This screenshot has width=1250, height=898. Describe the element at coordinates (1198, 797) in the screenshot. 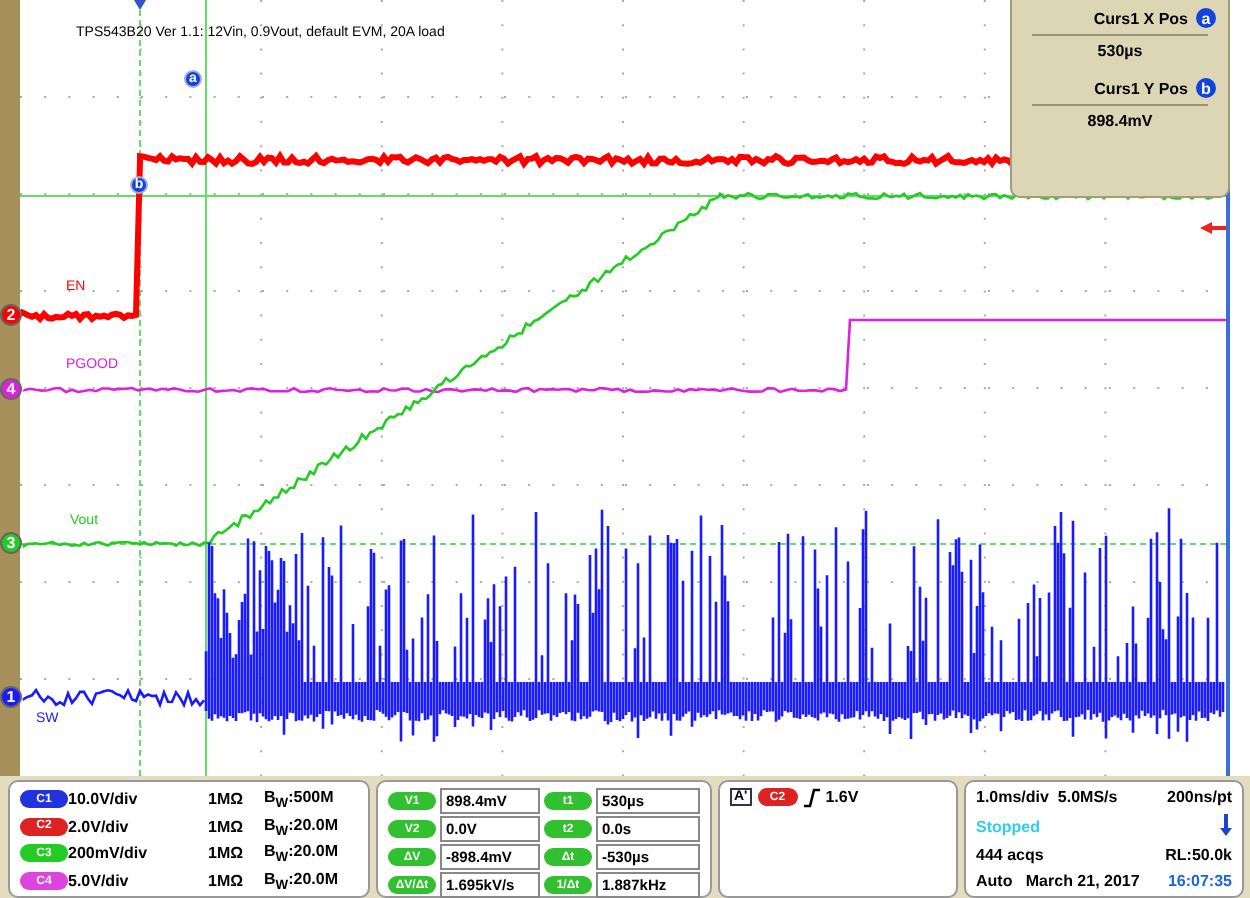

I see `resolution-text: 200ns/pt` at that location.